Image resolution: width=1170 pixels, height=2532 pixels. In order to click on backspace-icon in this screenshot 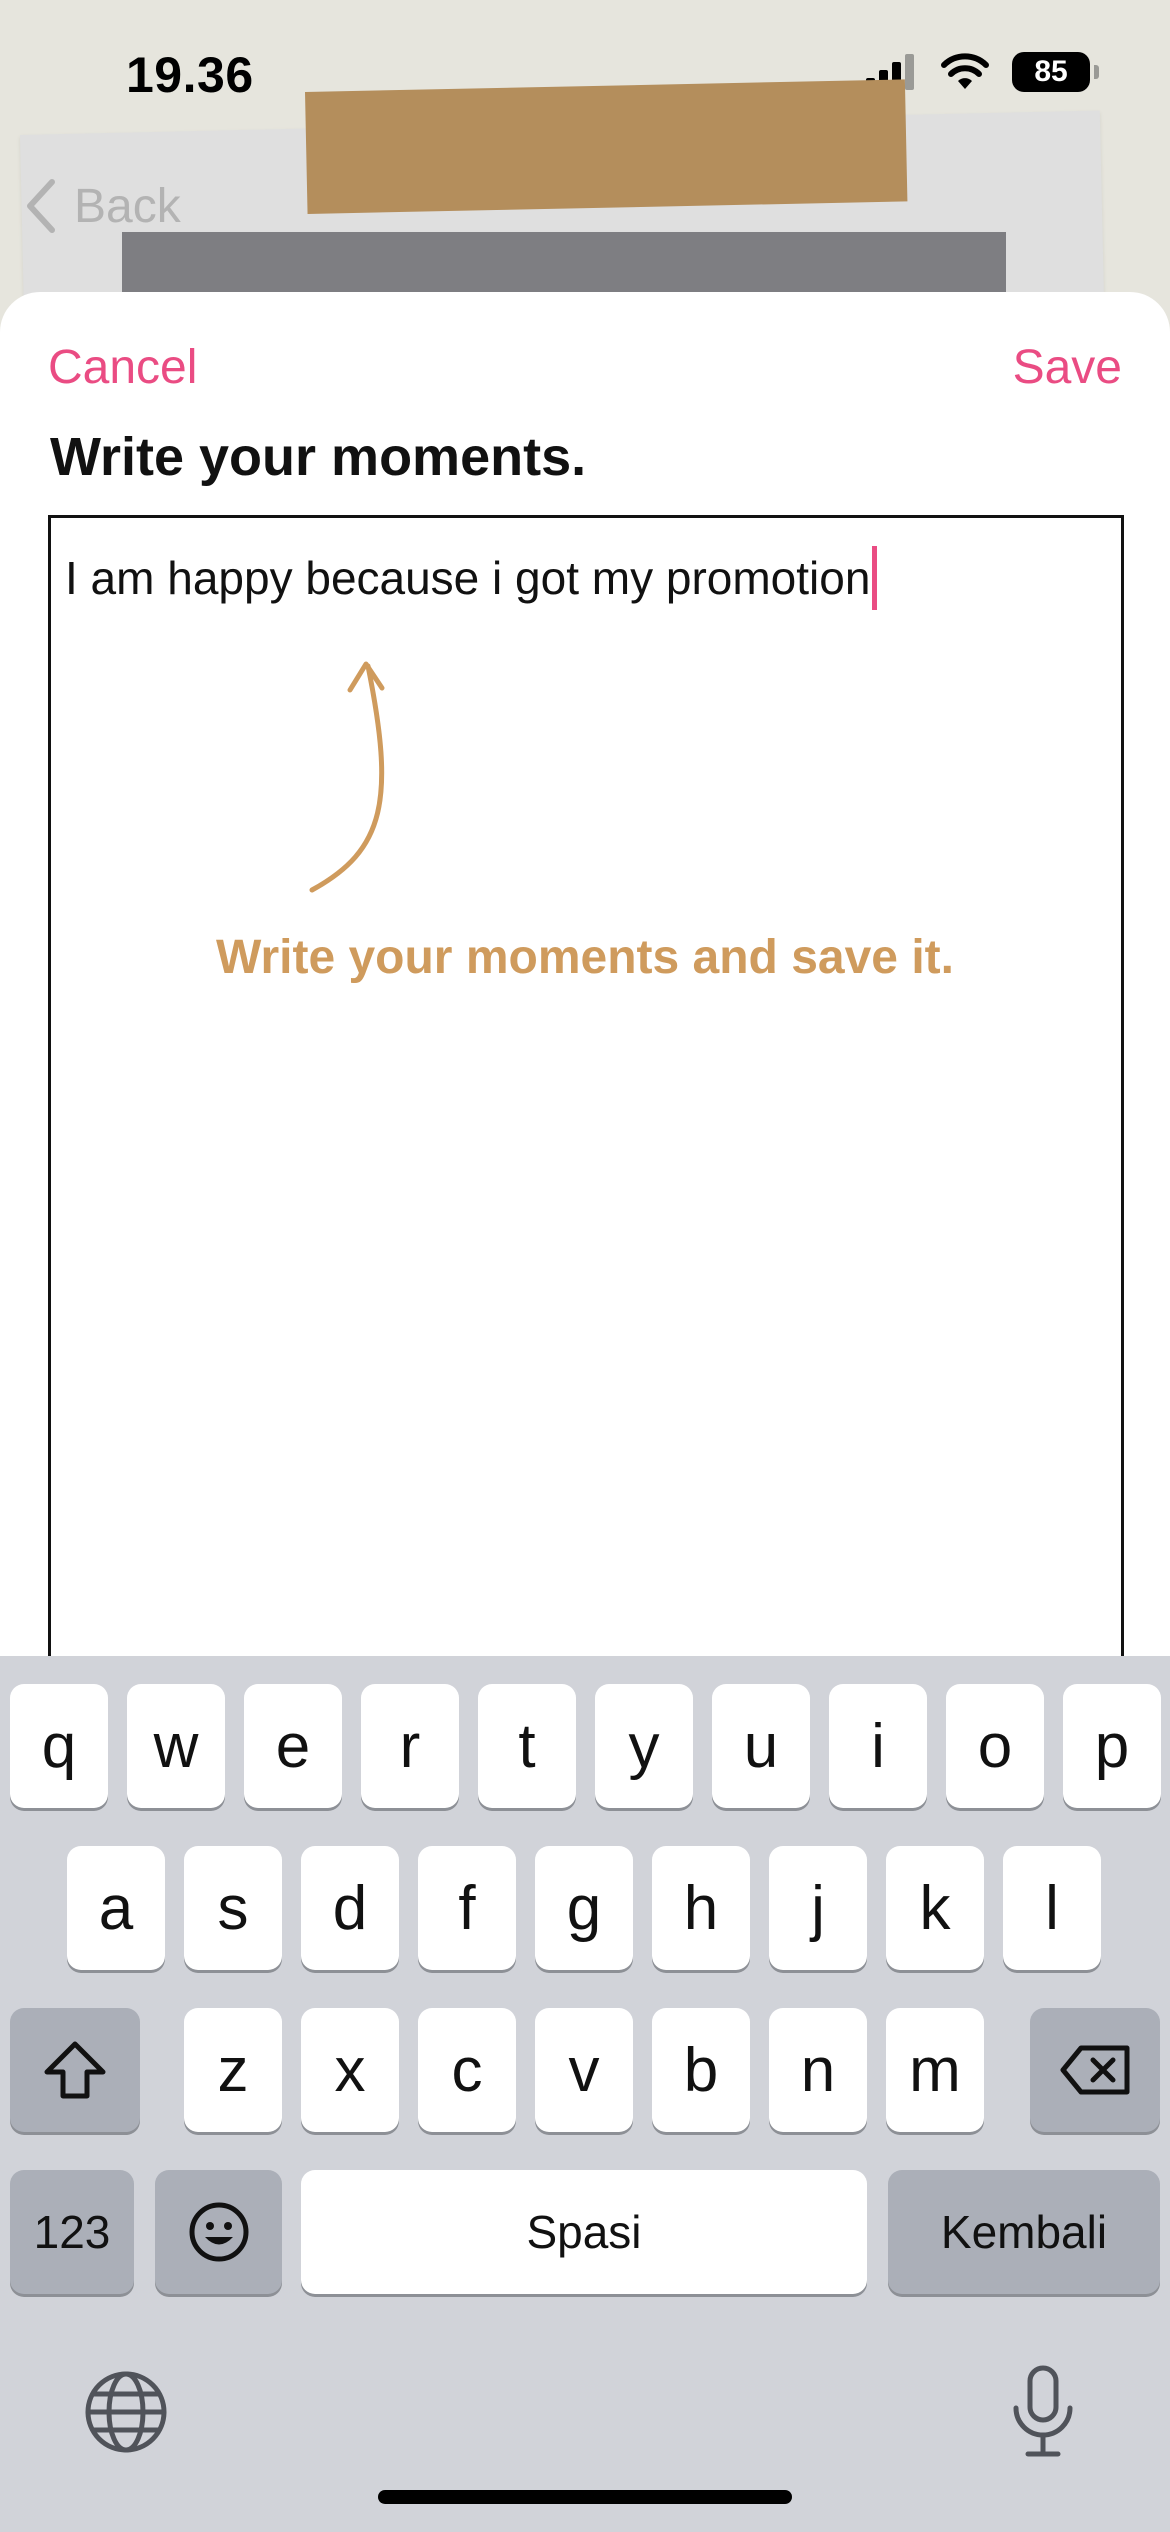, I will do `click(1095, 2070)`.